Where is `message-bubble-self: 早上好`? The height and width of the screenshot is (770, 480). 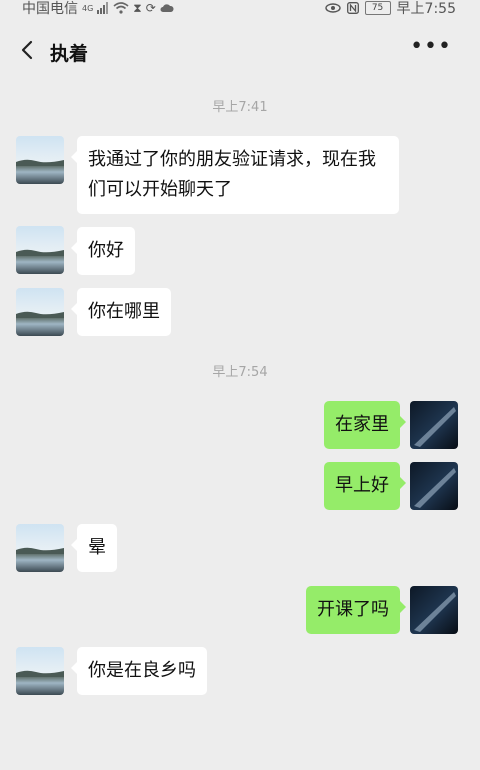 message-bubble-self: 早上好 is located at coordinates (365, 486).